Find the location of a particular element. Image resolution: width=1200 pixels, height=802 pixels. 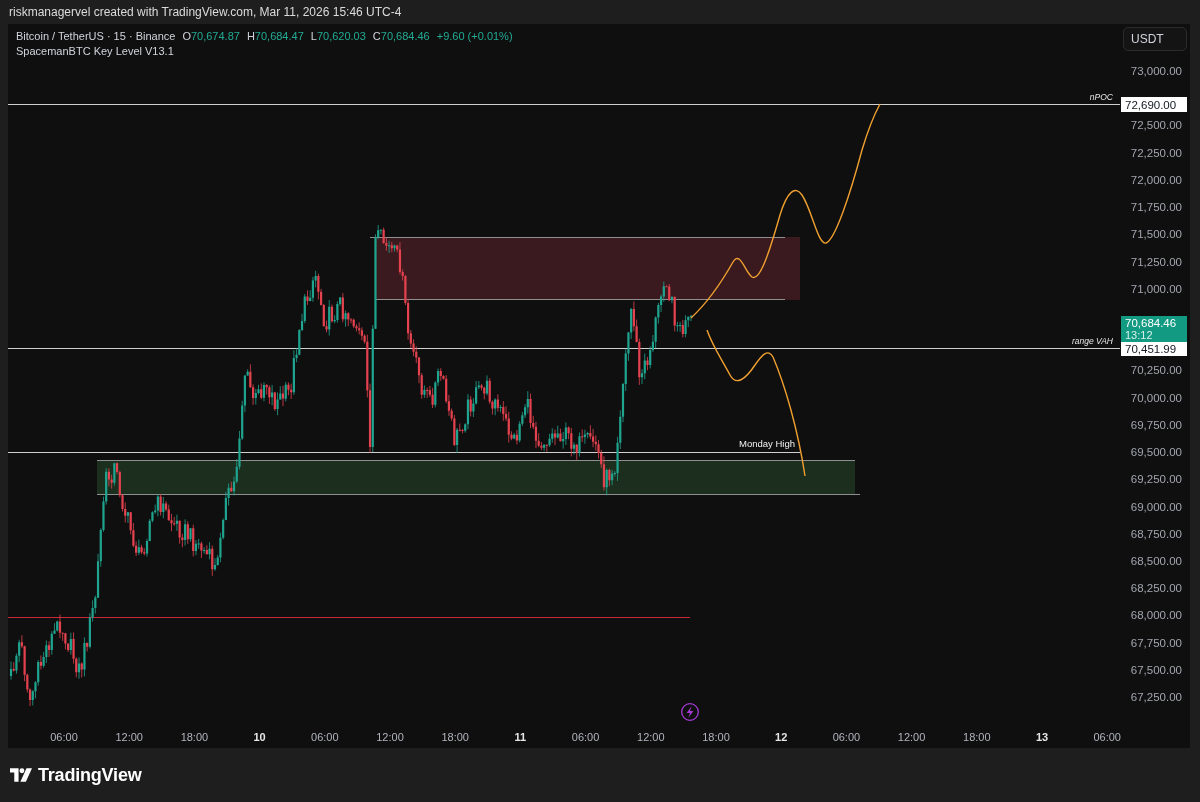

price-label: 71,250.00 is located at coordinates (1156, 261).